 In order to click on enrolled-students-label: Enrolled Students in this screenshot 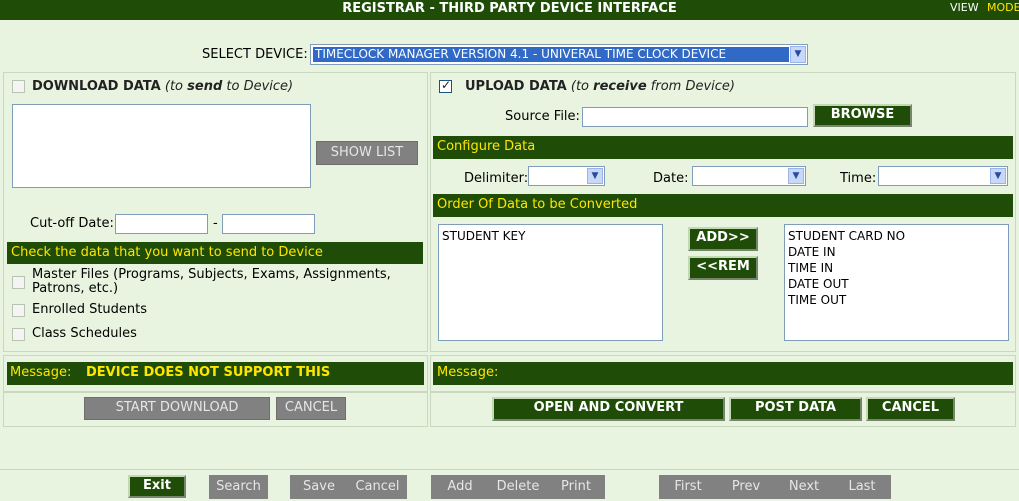, I will do `click(90, 309)`.